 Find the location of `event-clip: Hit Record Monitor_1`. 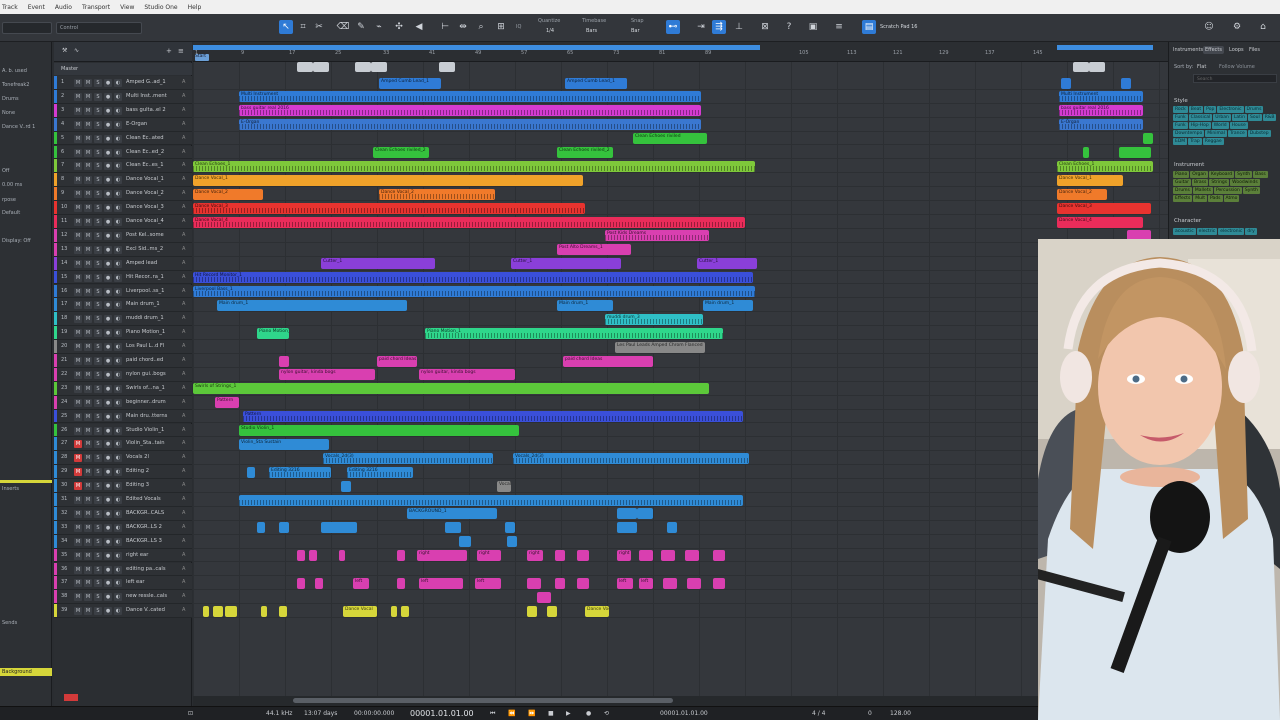

event-clip: Hit Record Monitor_1 is located at coordinates (473, 278).